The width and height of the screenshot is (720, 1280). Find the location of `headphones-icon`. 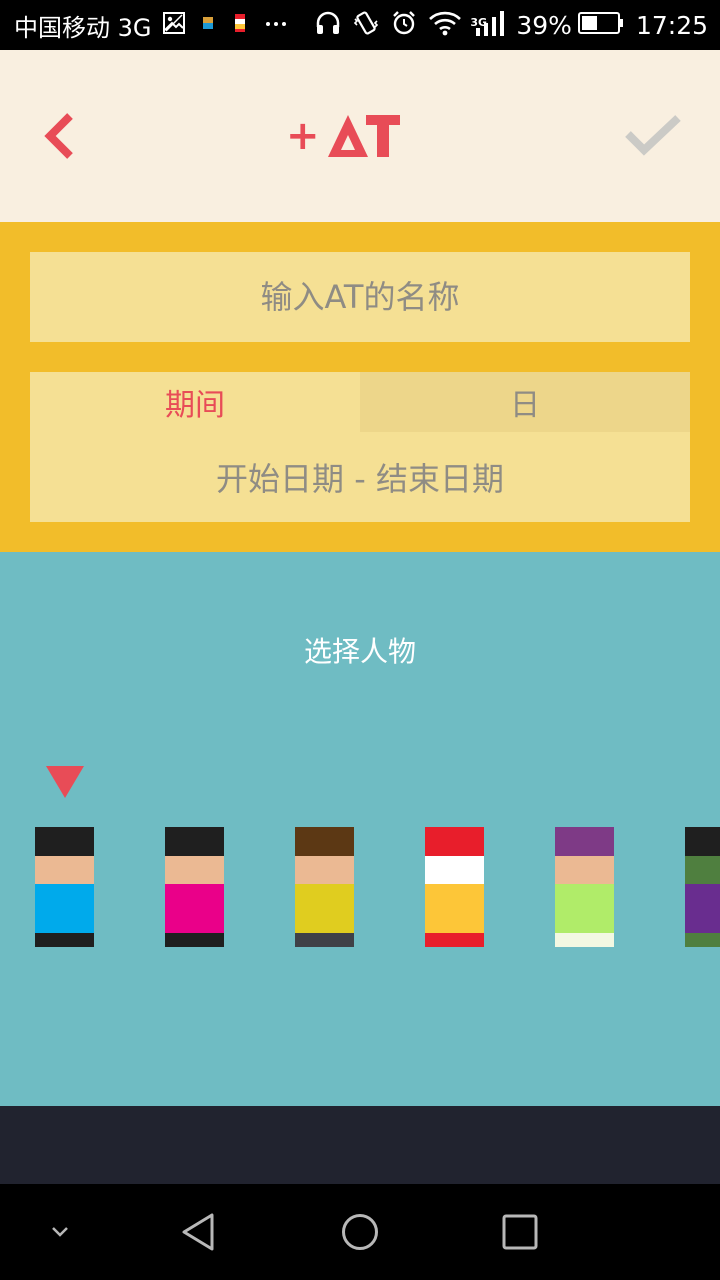

headphones-icon is located at coordinates (328, 25).